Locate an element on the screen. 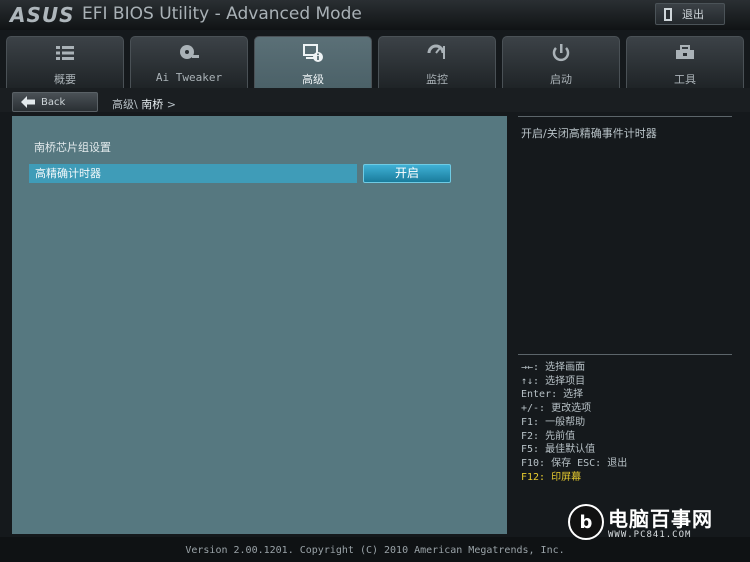 The width and height of the screenshot is (750, 562). exit-label: 退出 is located at coordinates (693, 14).